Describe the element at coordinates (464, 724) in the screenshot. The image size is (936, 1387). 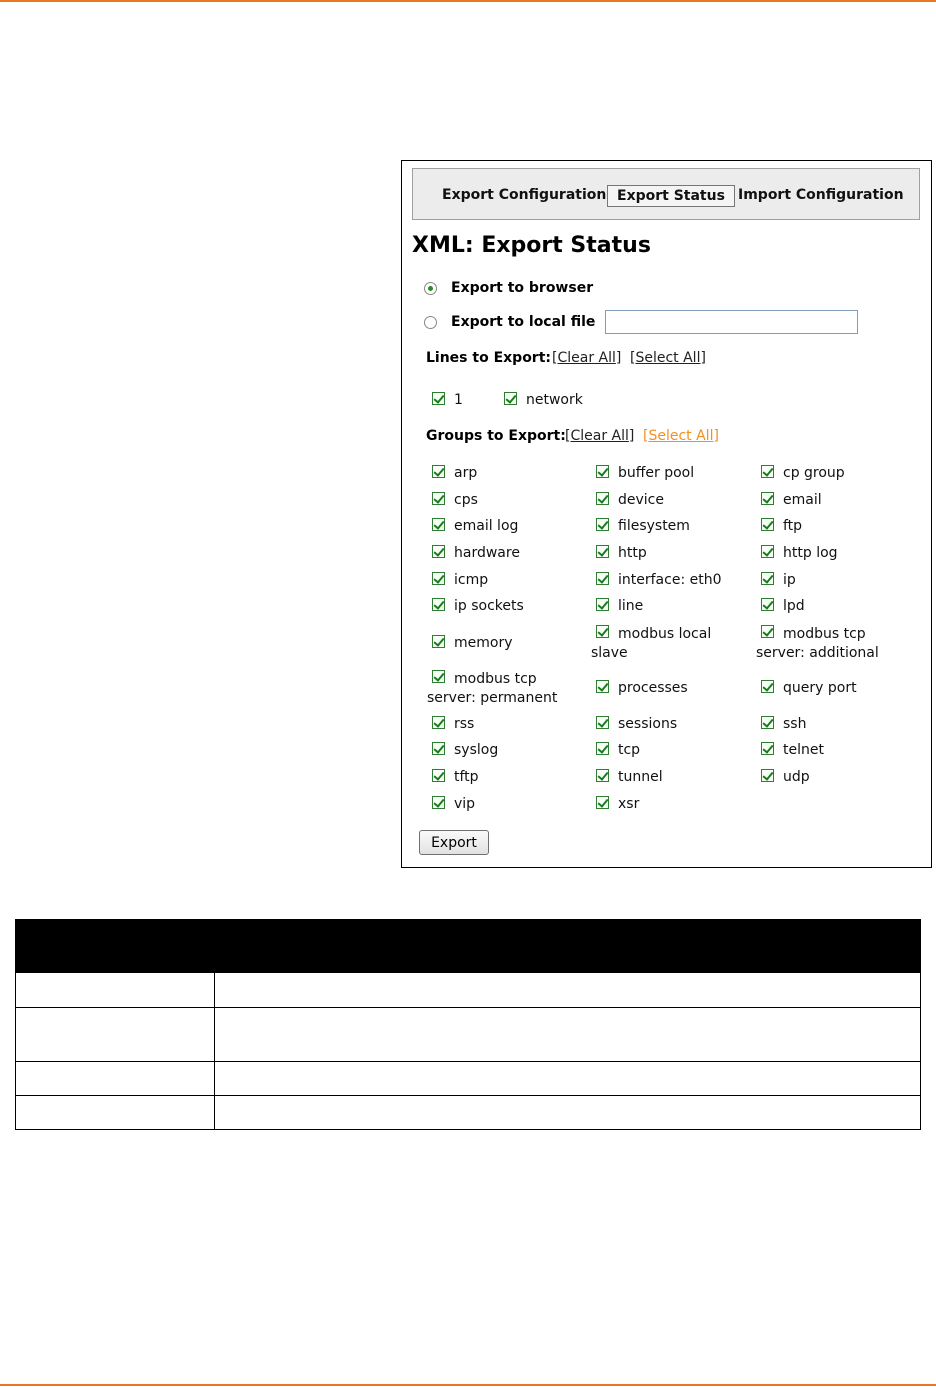
I see `group-label-rss: rss` at that location.